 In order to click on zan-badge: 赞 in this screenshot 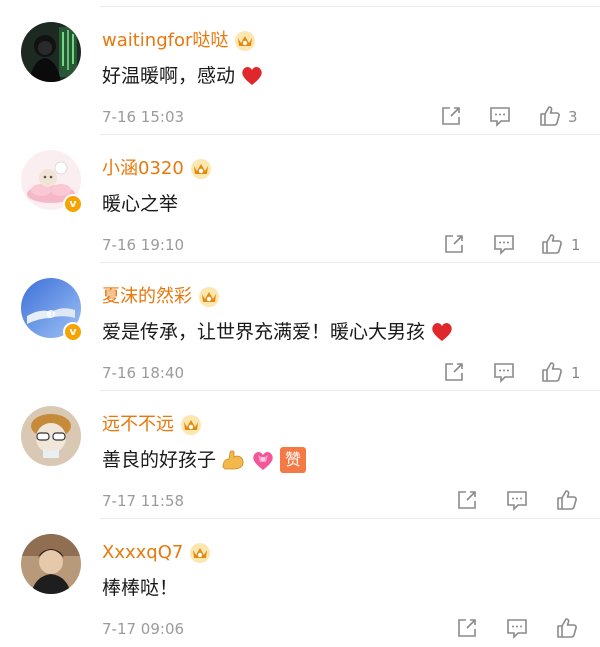, I will do `click(293, 460)`.